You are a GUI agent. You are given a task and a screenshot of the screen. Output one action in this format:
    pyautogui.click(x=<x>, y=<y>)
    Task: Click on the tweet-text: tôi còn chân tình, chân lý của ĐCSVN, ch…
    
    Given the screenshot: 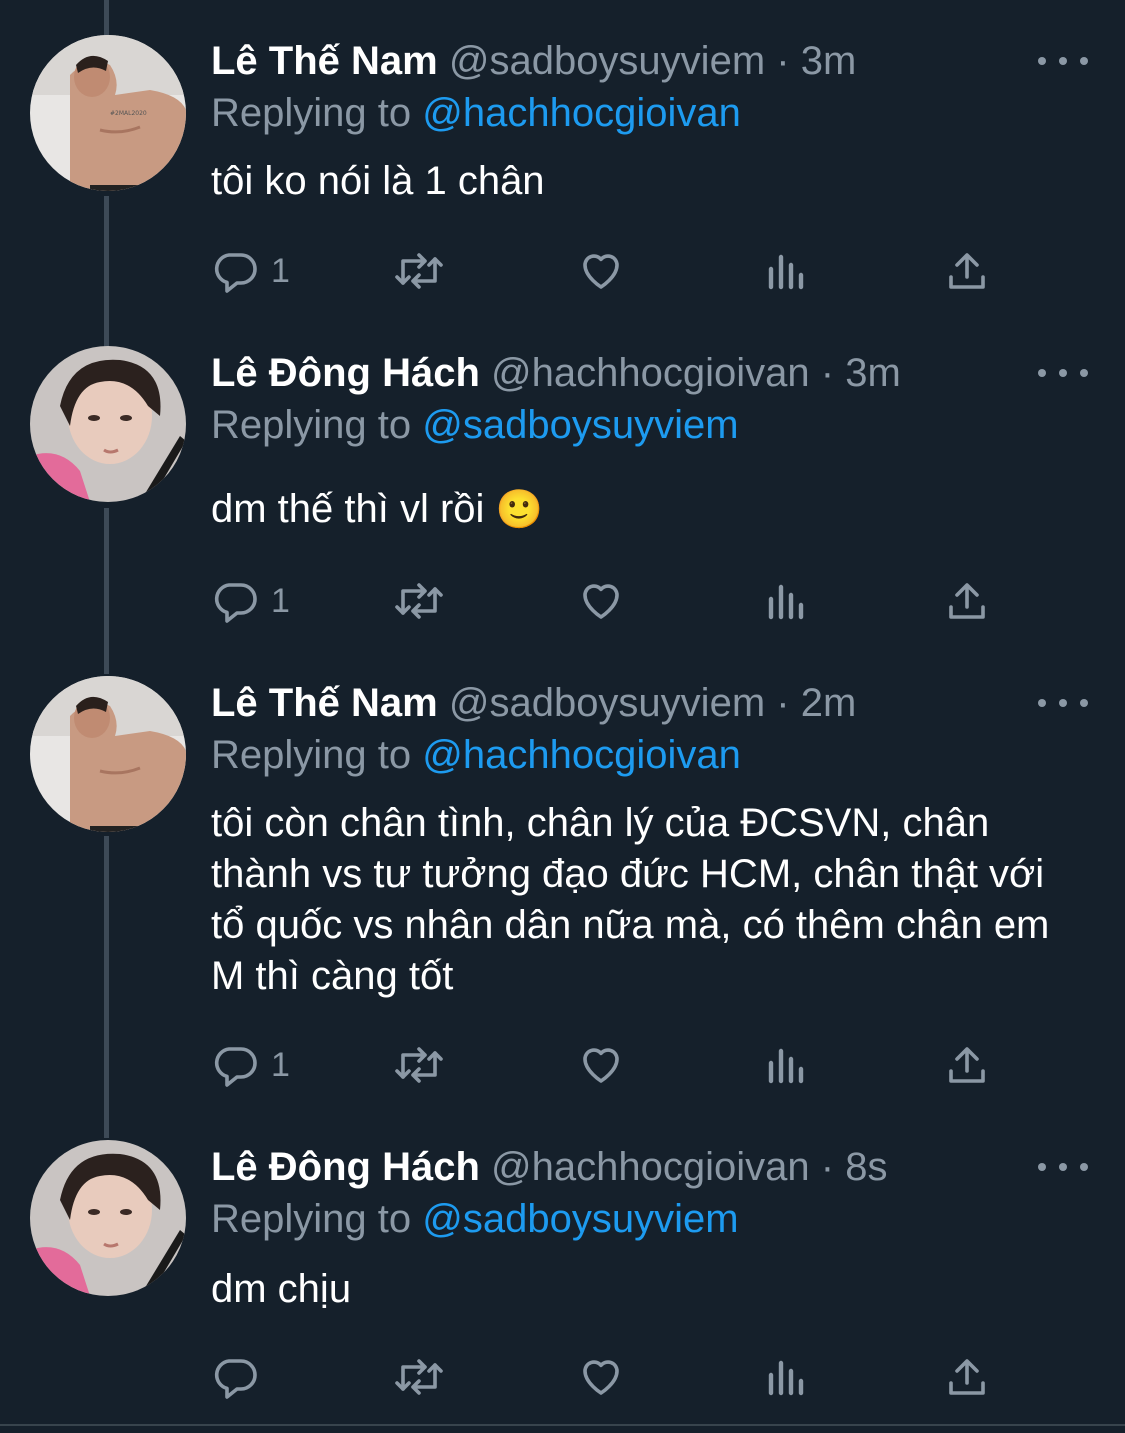 What is the action you would take?
    pyautogui.click(x=646, y=900)
    